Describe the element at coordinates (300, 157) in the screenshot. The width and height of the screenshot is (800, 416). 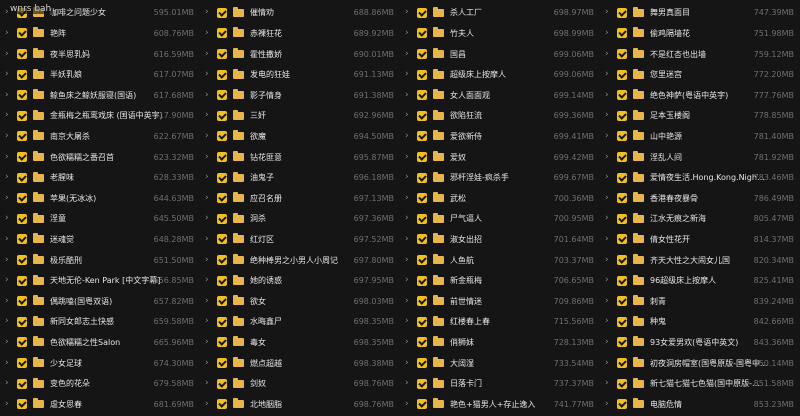
I see `folder-row: › 钻花匪意 695.87MB` at that location.